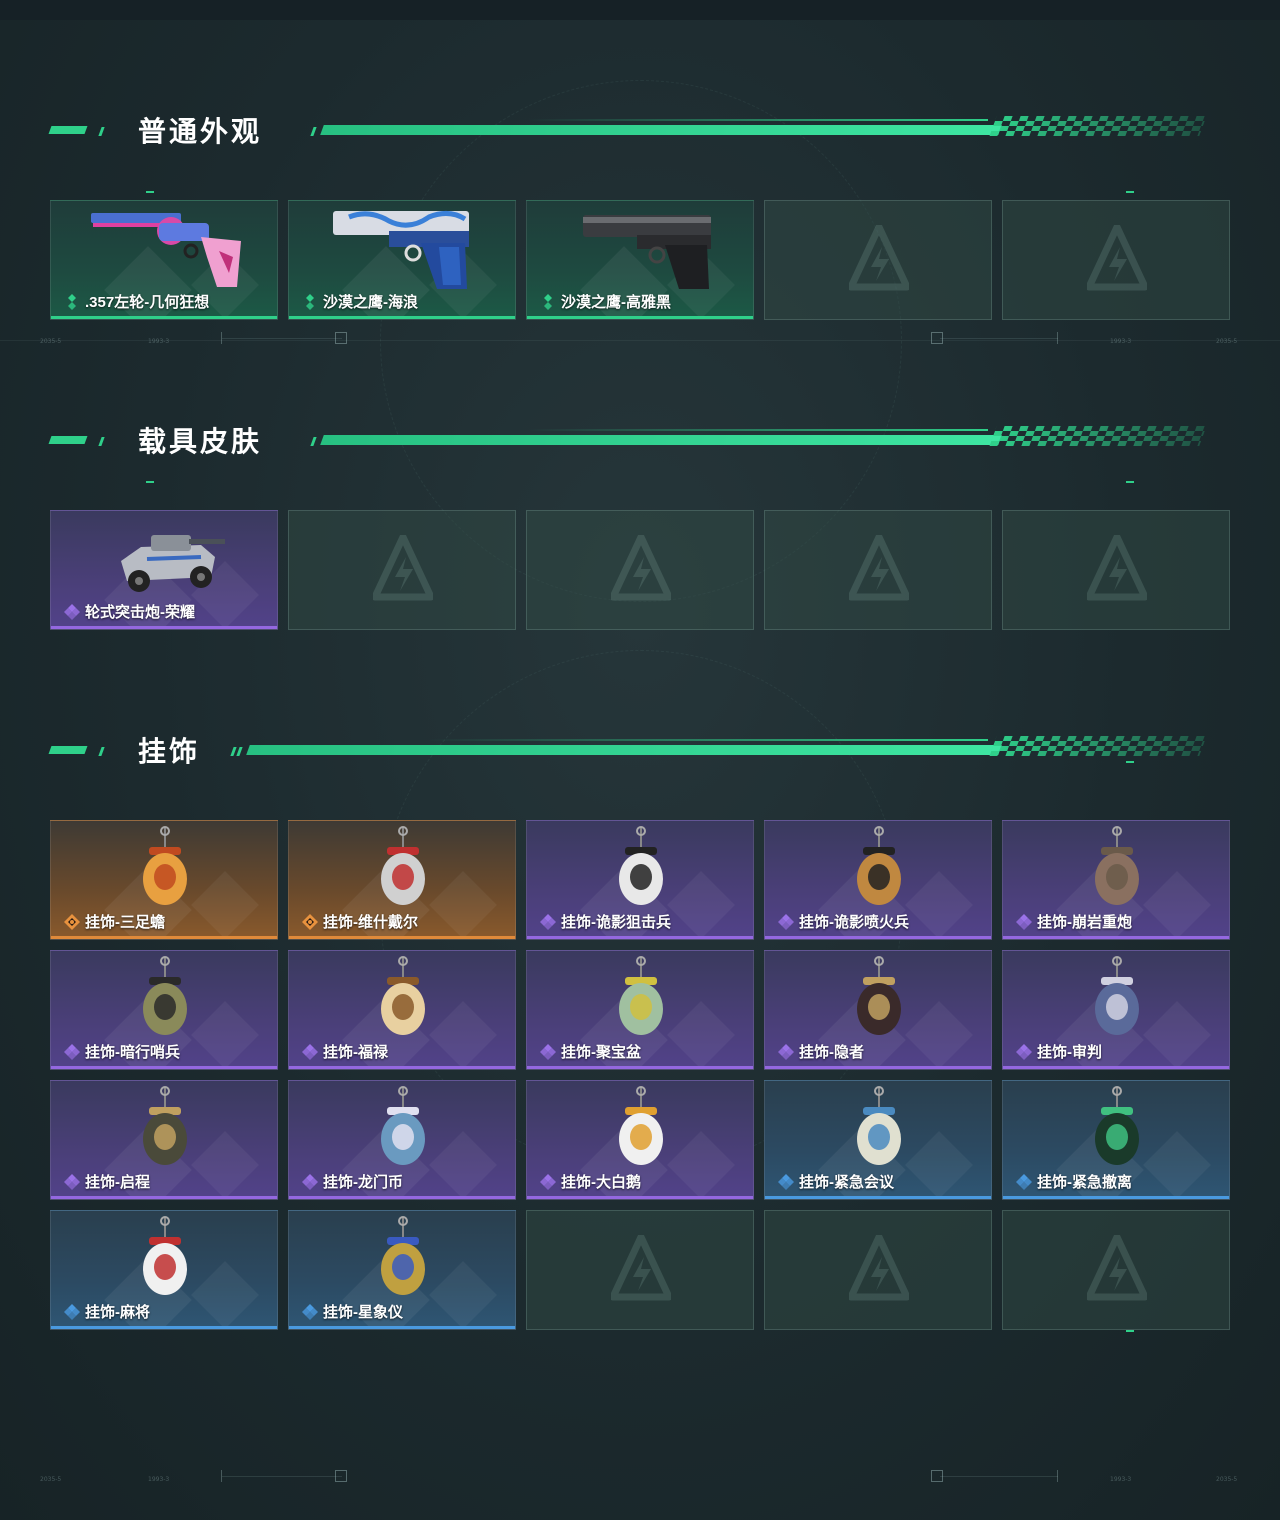 The height and width of the screenshot is (1520, 1280). I want to click on item-card: 挂饰-隐者, so click(878, 1010).